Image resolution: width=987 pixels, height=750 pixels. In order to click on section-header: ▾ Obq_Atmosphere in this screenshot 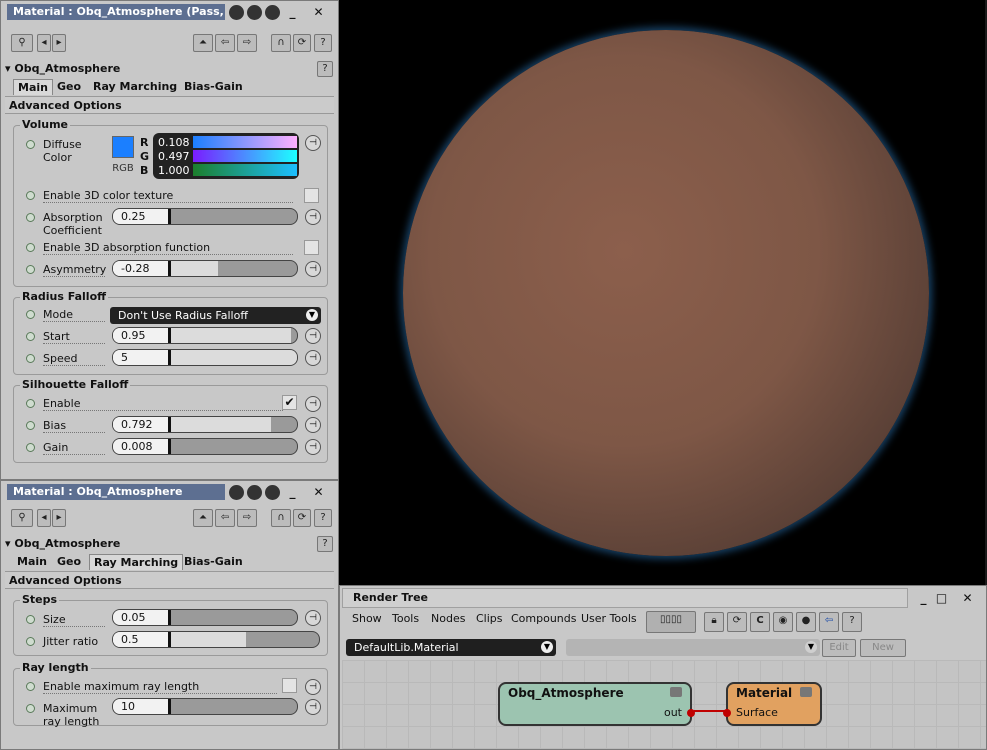, I will do `click(169, 544)`.